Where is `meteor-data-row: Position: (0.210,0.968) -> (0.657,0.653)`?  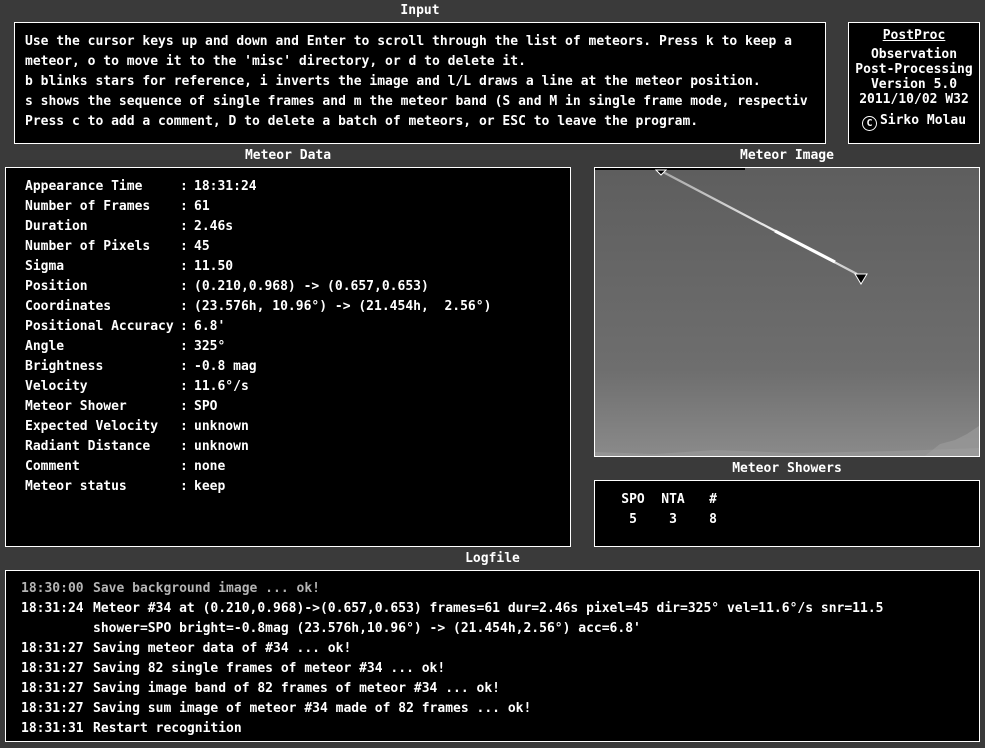 meteor-data-row: Position: (0.210,0.968) -> (0.657,0.653) is located at coordinates (297, 287).